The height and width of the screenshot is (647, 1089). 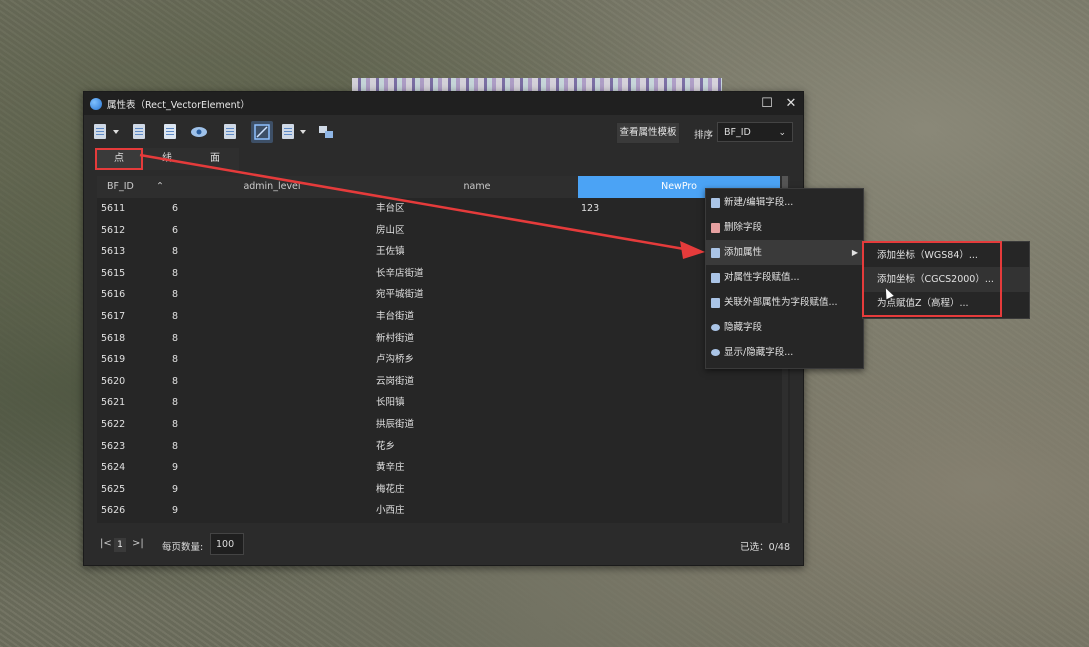 What do you see at coordinates (692, 250) in the screenshot?
I see `annotation-arrowhead` at bounding box center [692, 250].